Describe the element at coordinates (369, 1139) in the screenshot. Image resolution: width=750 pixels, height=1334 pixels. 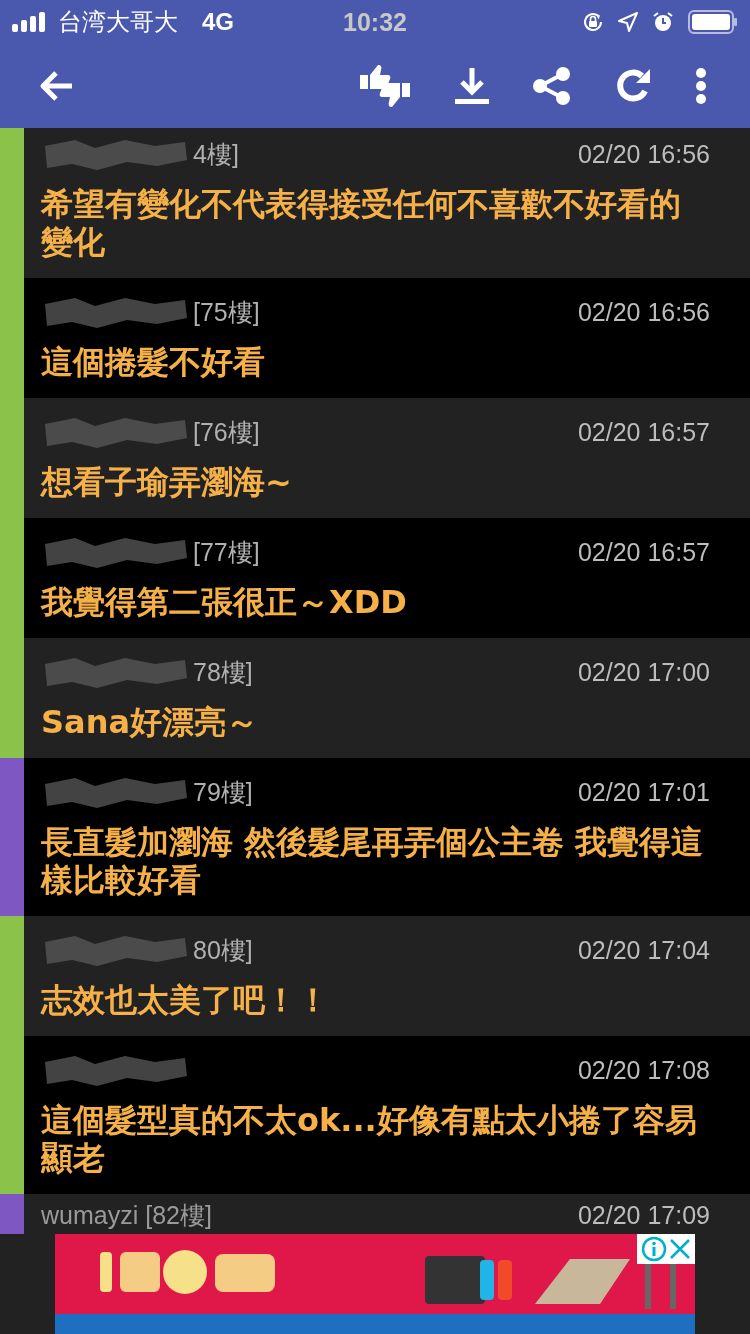
I see `comment-text: 這個髮型真的不太ok...好像有點太小捲了容易顯老` at that location.